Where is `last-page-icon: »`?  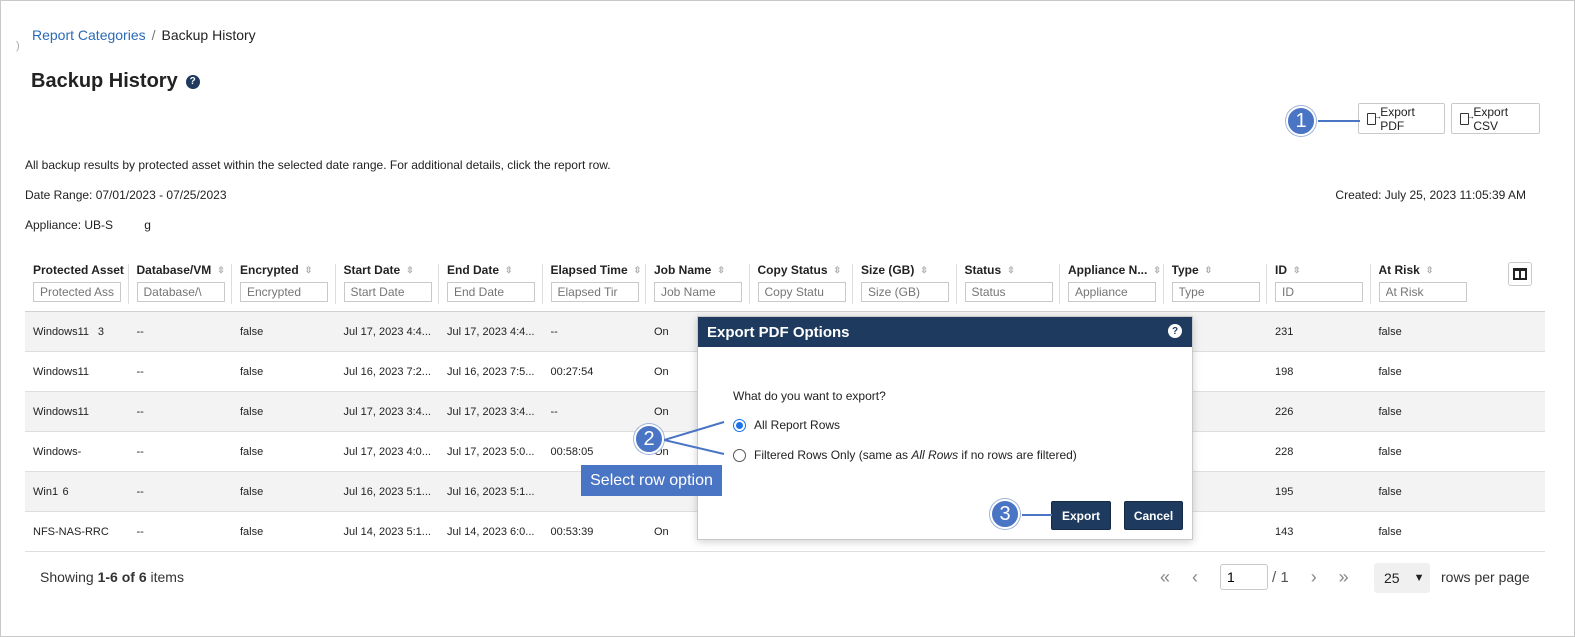
last-page-icon: » is located at coordinates (1344, 577).